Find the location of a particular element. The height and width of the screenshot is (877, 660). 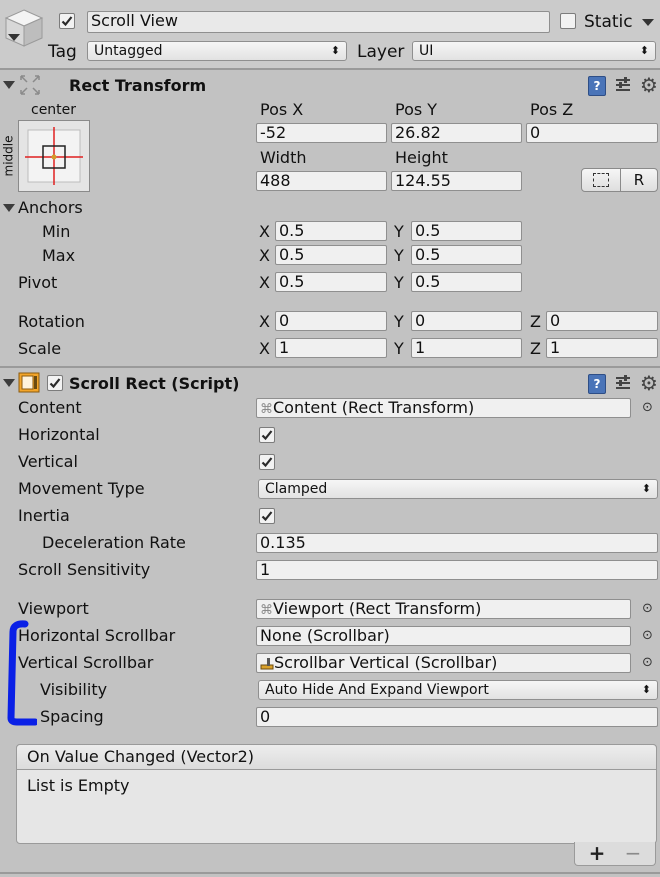

pos-z-label: Pos Z is located at coordinates (552, 109).